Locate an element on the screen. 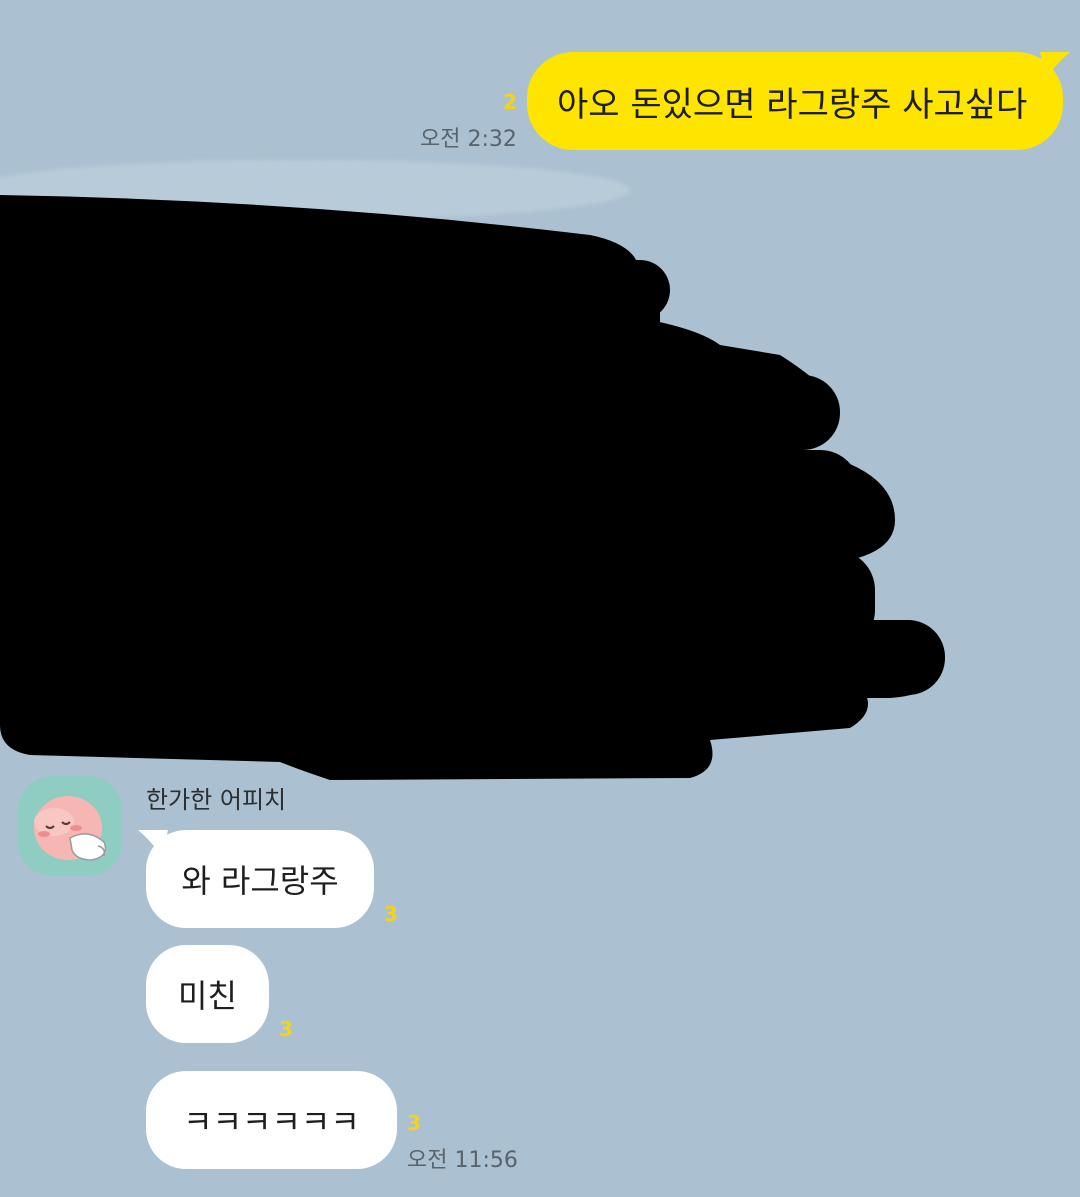  incoming-message-text: 미친 is located at coordinates (207, 996).